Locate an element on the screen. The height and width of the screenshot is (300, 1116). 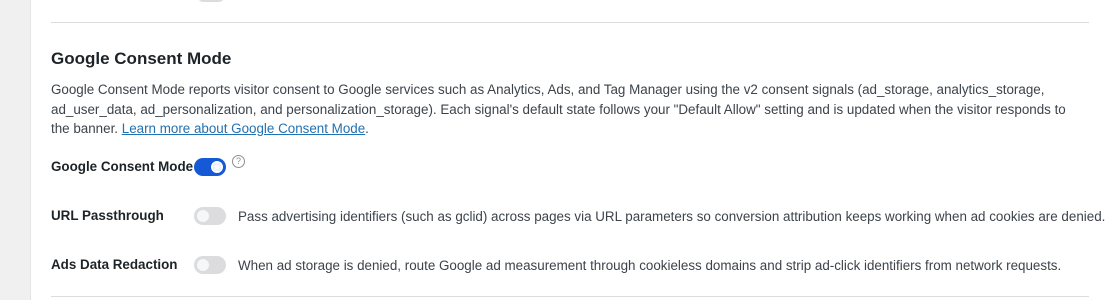
ads-data-redaction-toggle is located at coordinates (210, 265).